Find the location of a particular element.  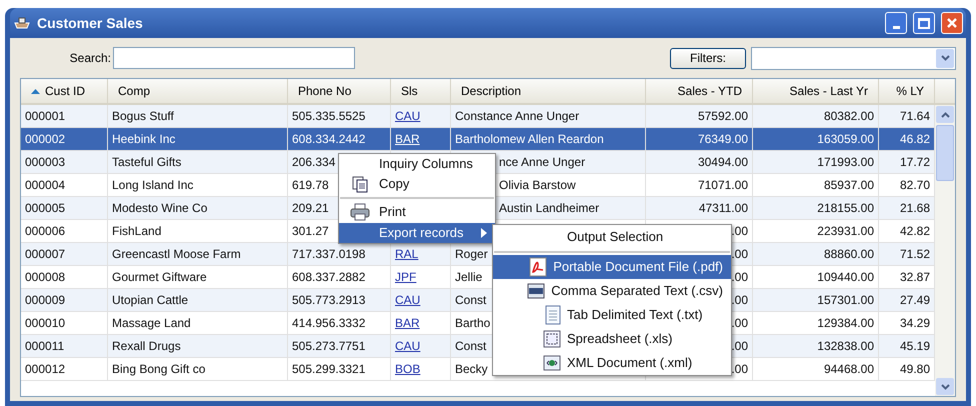

sales-last-yr-cell-text: 94468.00 is located at coordinates (849, 369).